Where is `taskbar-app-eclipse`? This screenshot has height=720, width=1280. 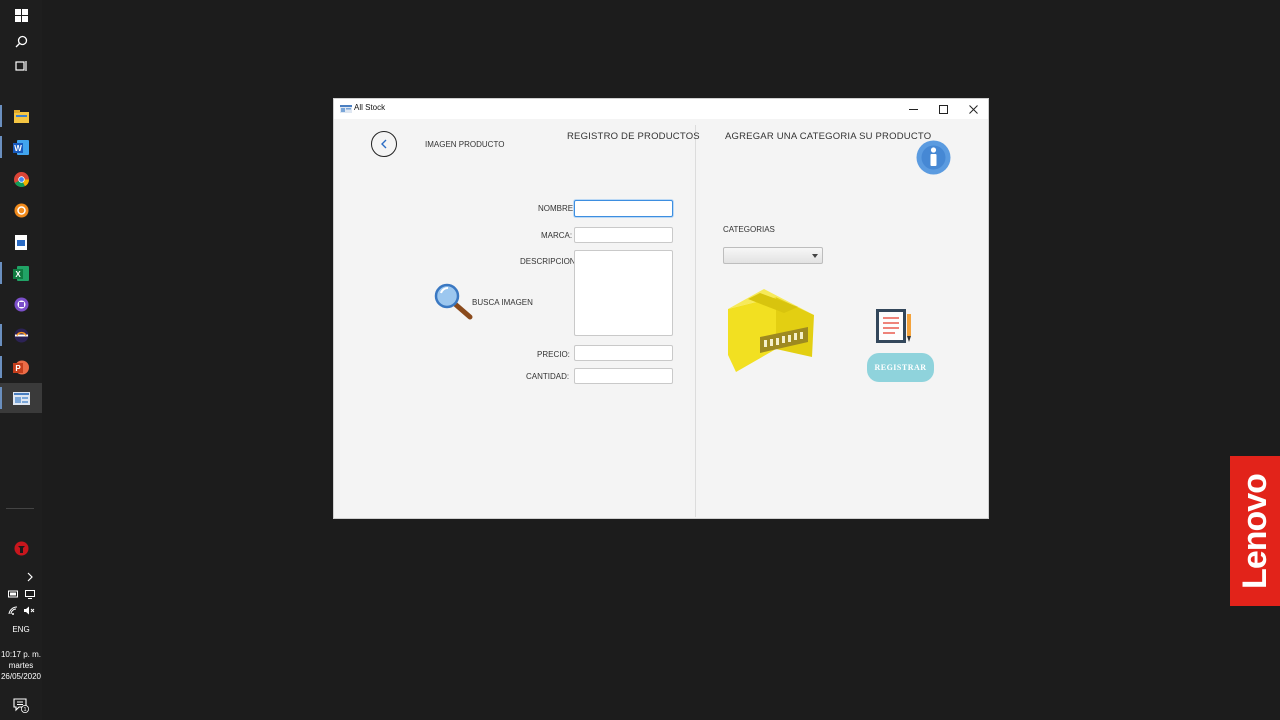 taskbar-app-eclipse is located at coordinates (21, 335).